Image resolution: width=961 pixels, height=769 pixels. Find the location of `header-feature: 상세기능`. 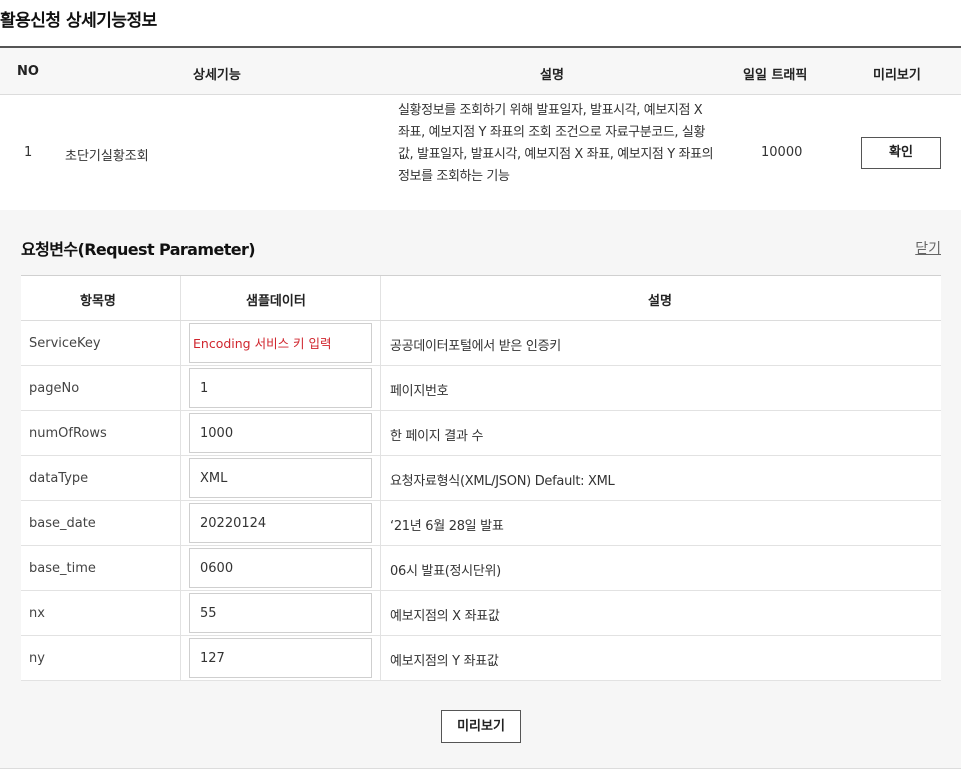

header-feature: 상세기능 is located at coordinates (217, 75).